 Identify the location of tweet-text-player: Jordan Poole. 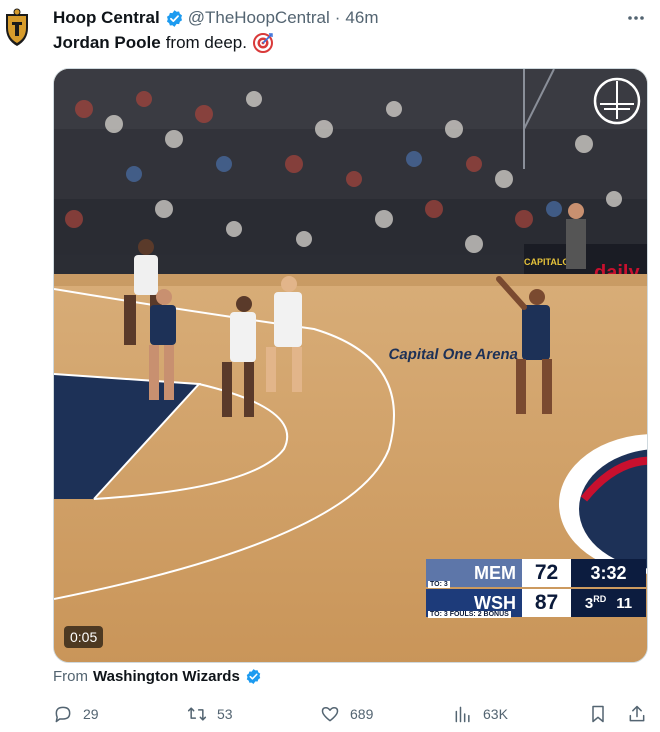
(107, 42).